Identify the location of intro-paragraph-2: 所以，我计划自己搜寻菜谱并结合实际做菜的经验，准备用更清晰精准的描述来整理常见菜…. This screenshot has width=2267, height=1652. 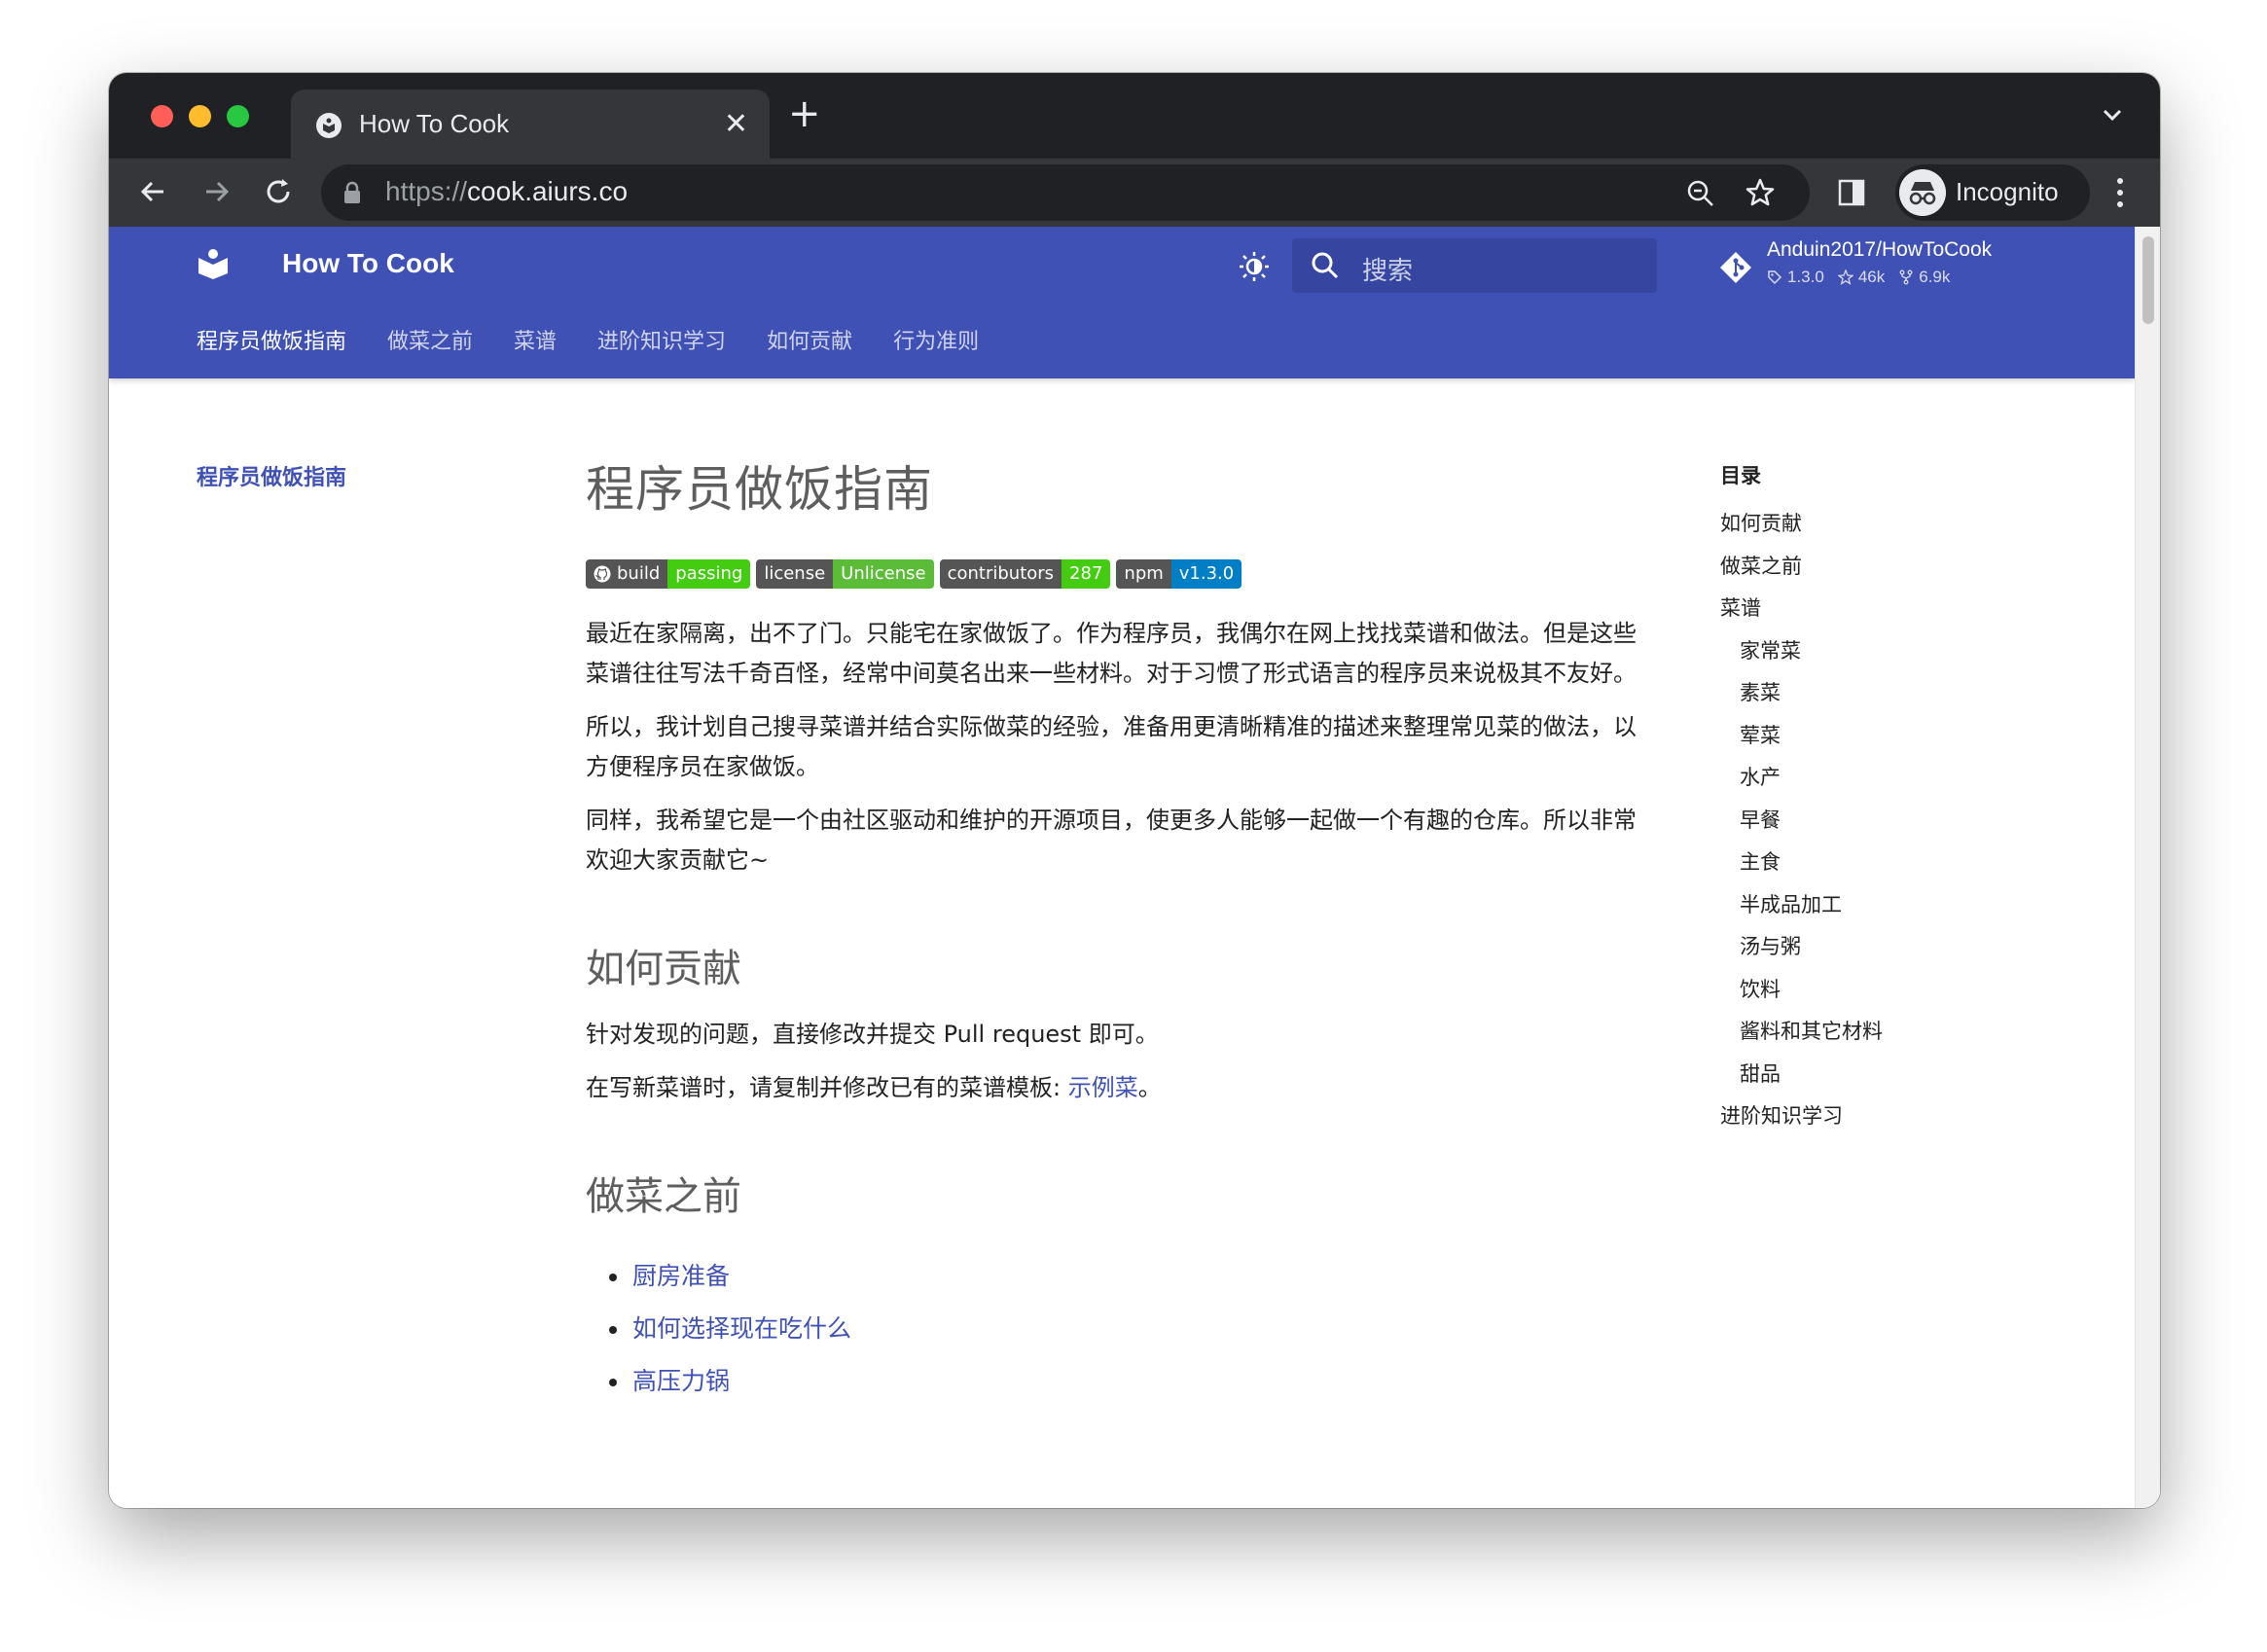
(1111, 746).